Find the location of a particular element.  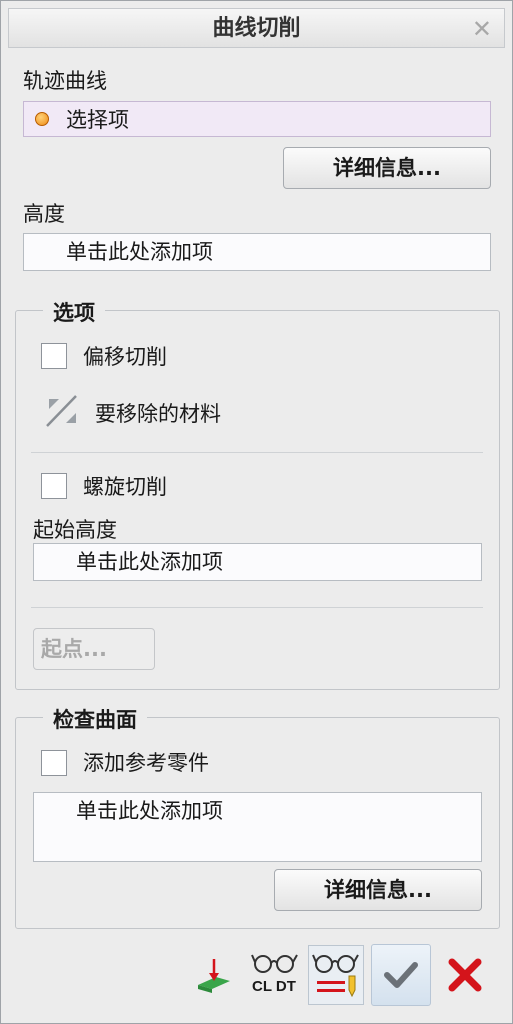

cut-preview-icon is located at coordinates (214, 976).